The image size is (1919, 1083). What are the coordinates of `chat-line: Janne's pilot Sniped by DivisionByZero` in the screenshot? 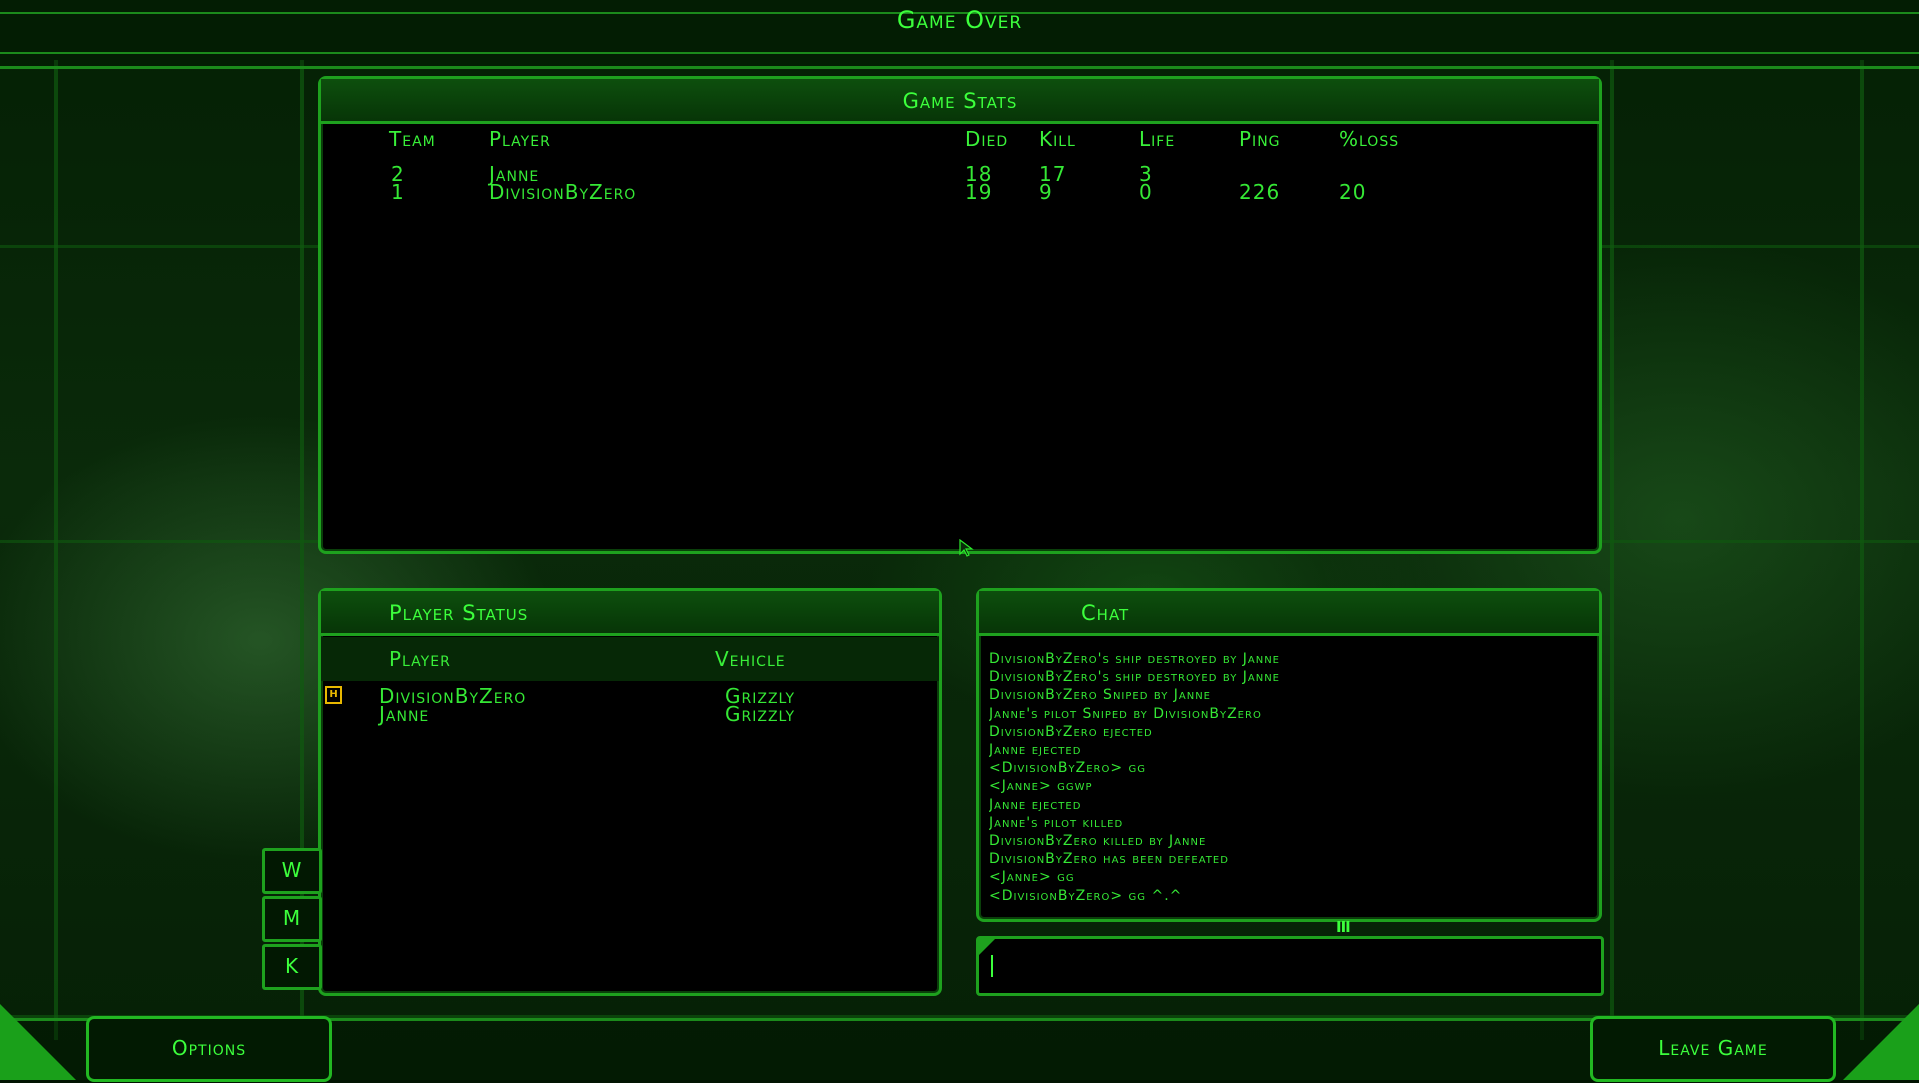 It's located at (1125, 713).